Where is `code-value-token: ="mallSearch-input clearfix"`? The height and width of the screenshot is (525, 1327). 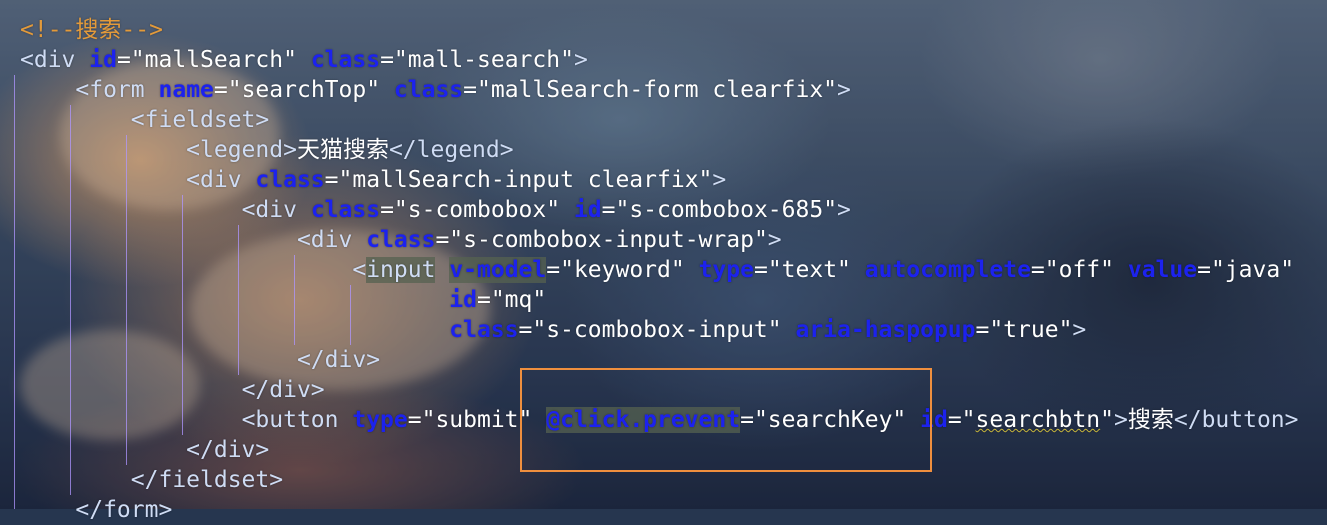 code-value-token: ="mallSearch-input clearfix" is located at coordinates (518, 180).